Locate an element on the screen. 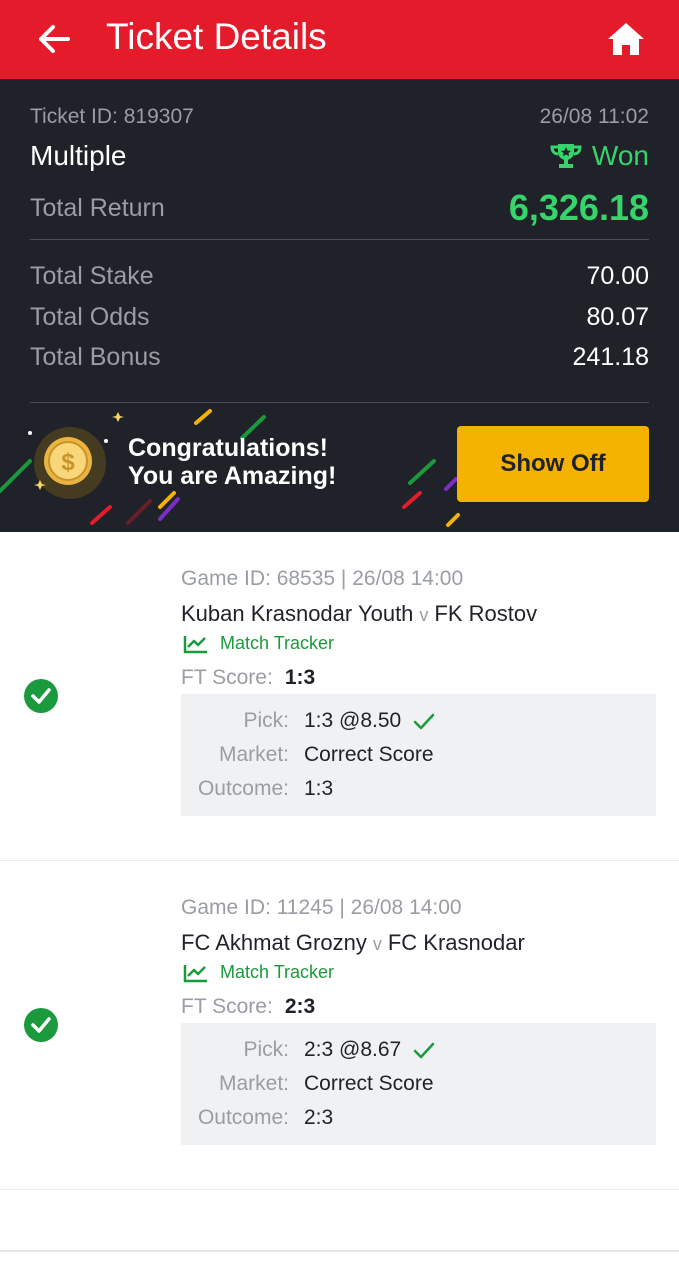 The height and width of the screenshot is (1280, 679). away-team: FC Krasnodar is located at coordinates (456, 942).